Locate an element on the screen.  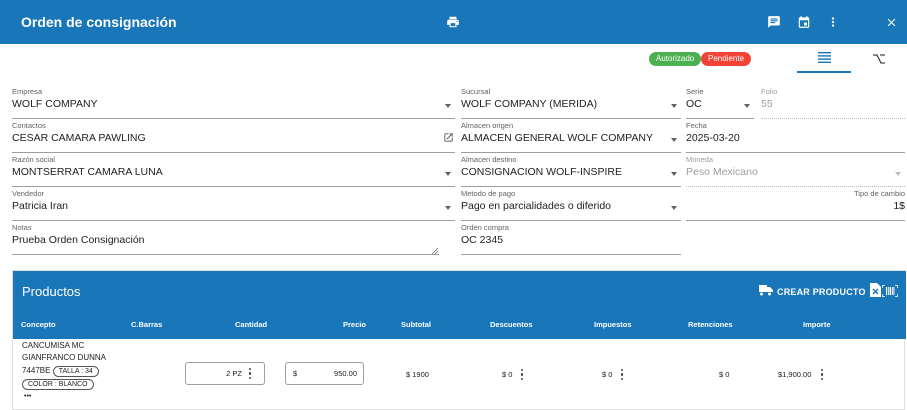
fecha-value: 2025-03-20 is located at coordinates (795, 142).